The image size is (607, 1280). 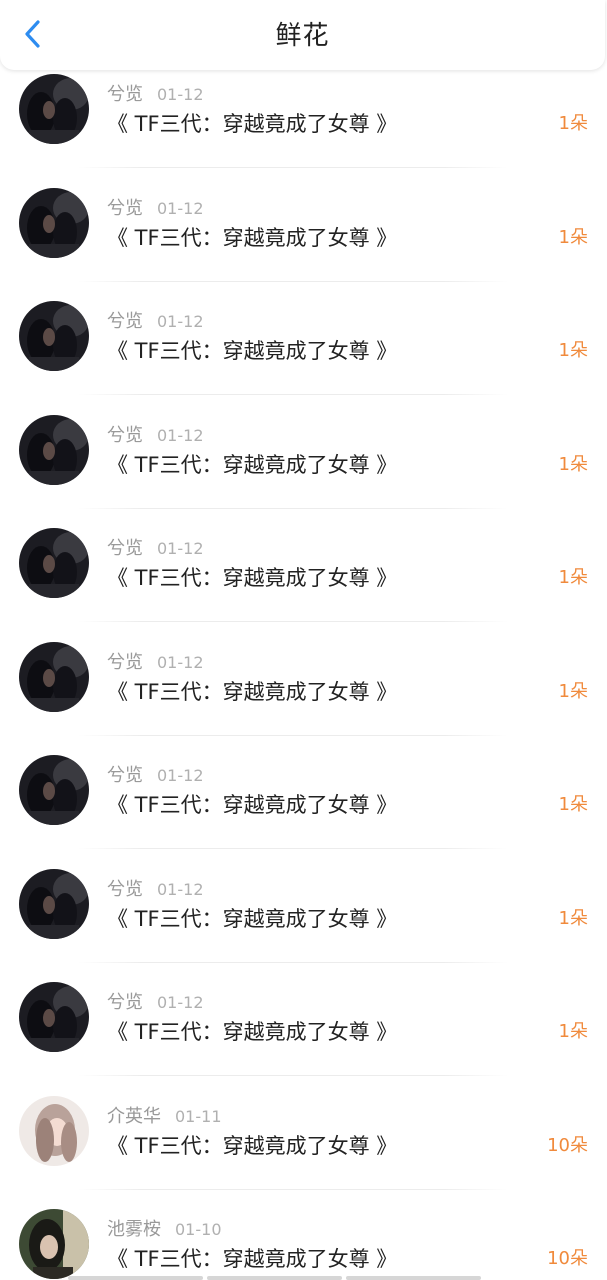 I want to click on item-meta: 介英华 01-11, so click(x=164, y=1117).